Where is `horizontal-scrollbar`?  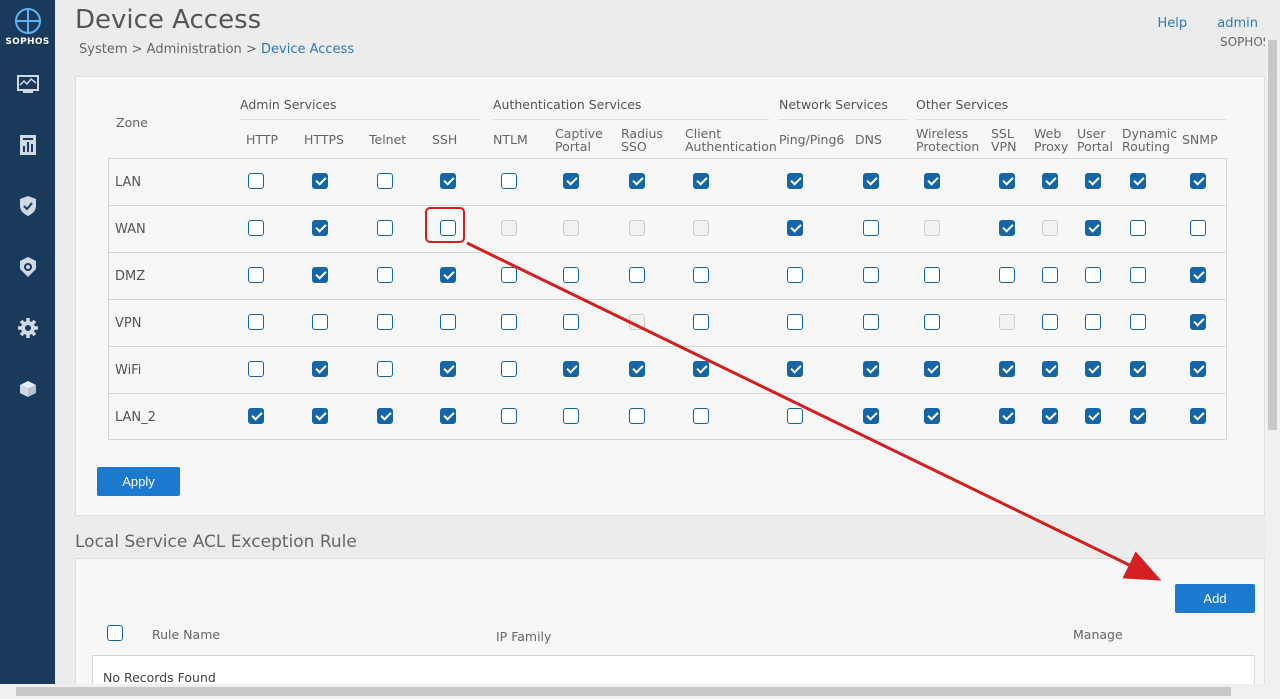
horizontal-scrollbar is located at coordinates (640, 691).